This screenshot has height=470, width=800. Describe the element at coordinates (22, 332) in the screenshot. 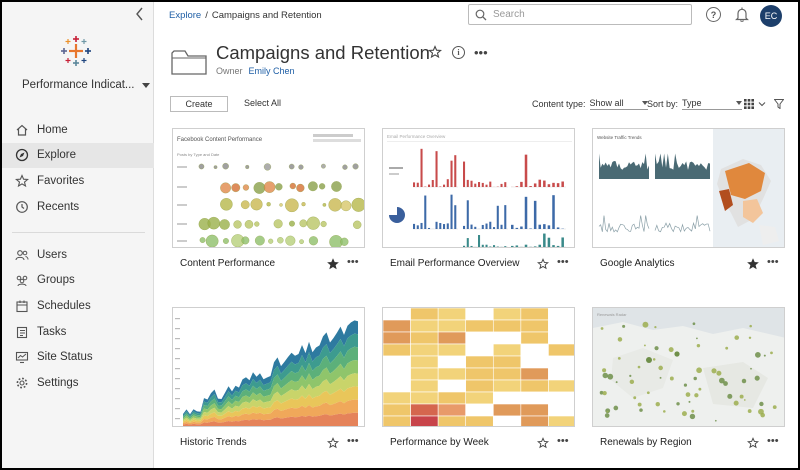

I see `tasks-icon` at that location.